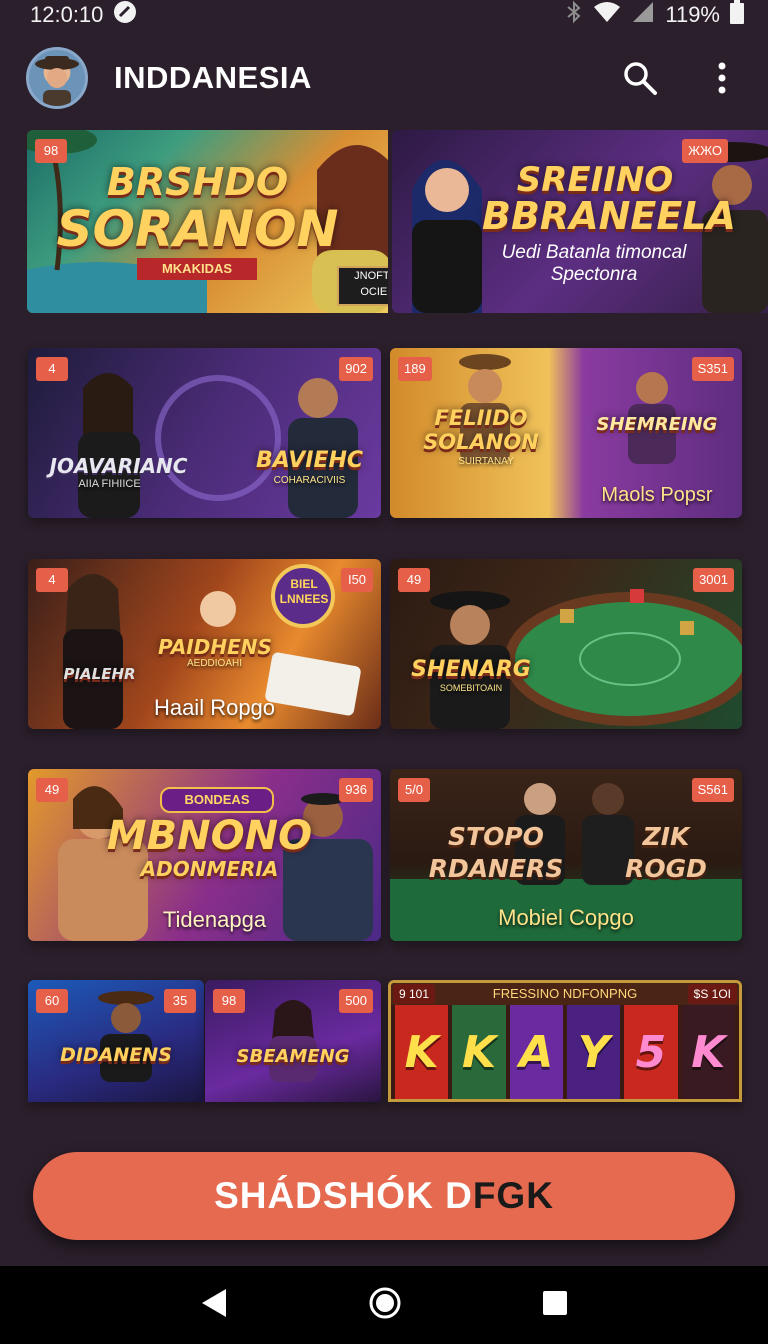  What do you see at coordinates (481, 430) in the screenshot?
I see `game-title: FELIIDO SOLANON` at bounding box center [481, 430].